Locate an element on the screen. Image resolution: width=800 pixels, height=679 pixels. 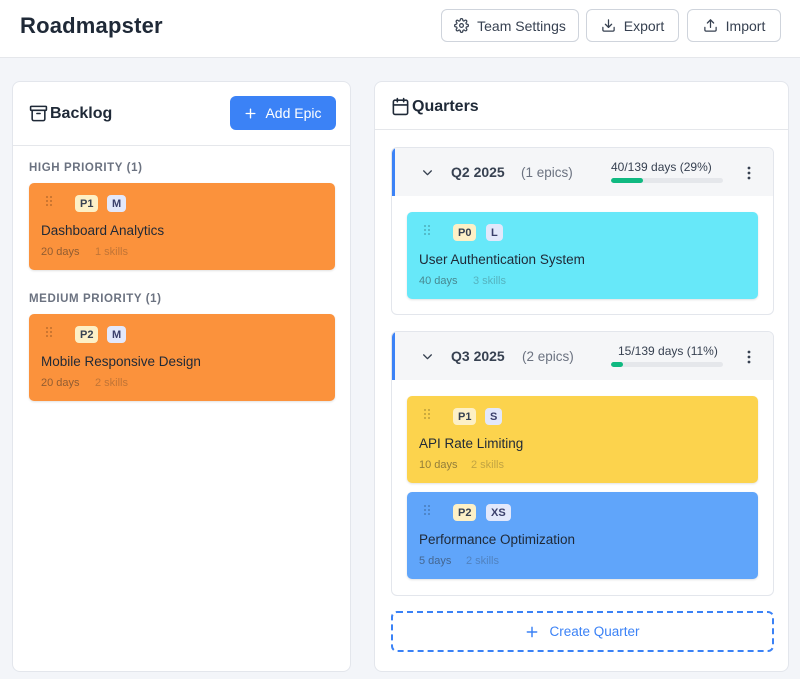
epic-title: User Authentication System is located at coordinates (502, 259).